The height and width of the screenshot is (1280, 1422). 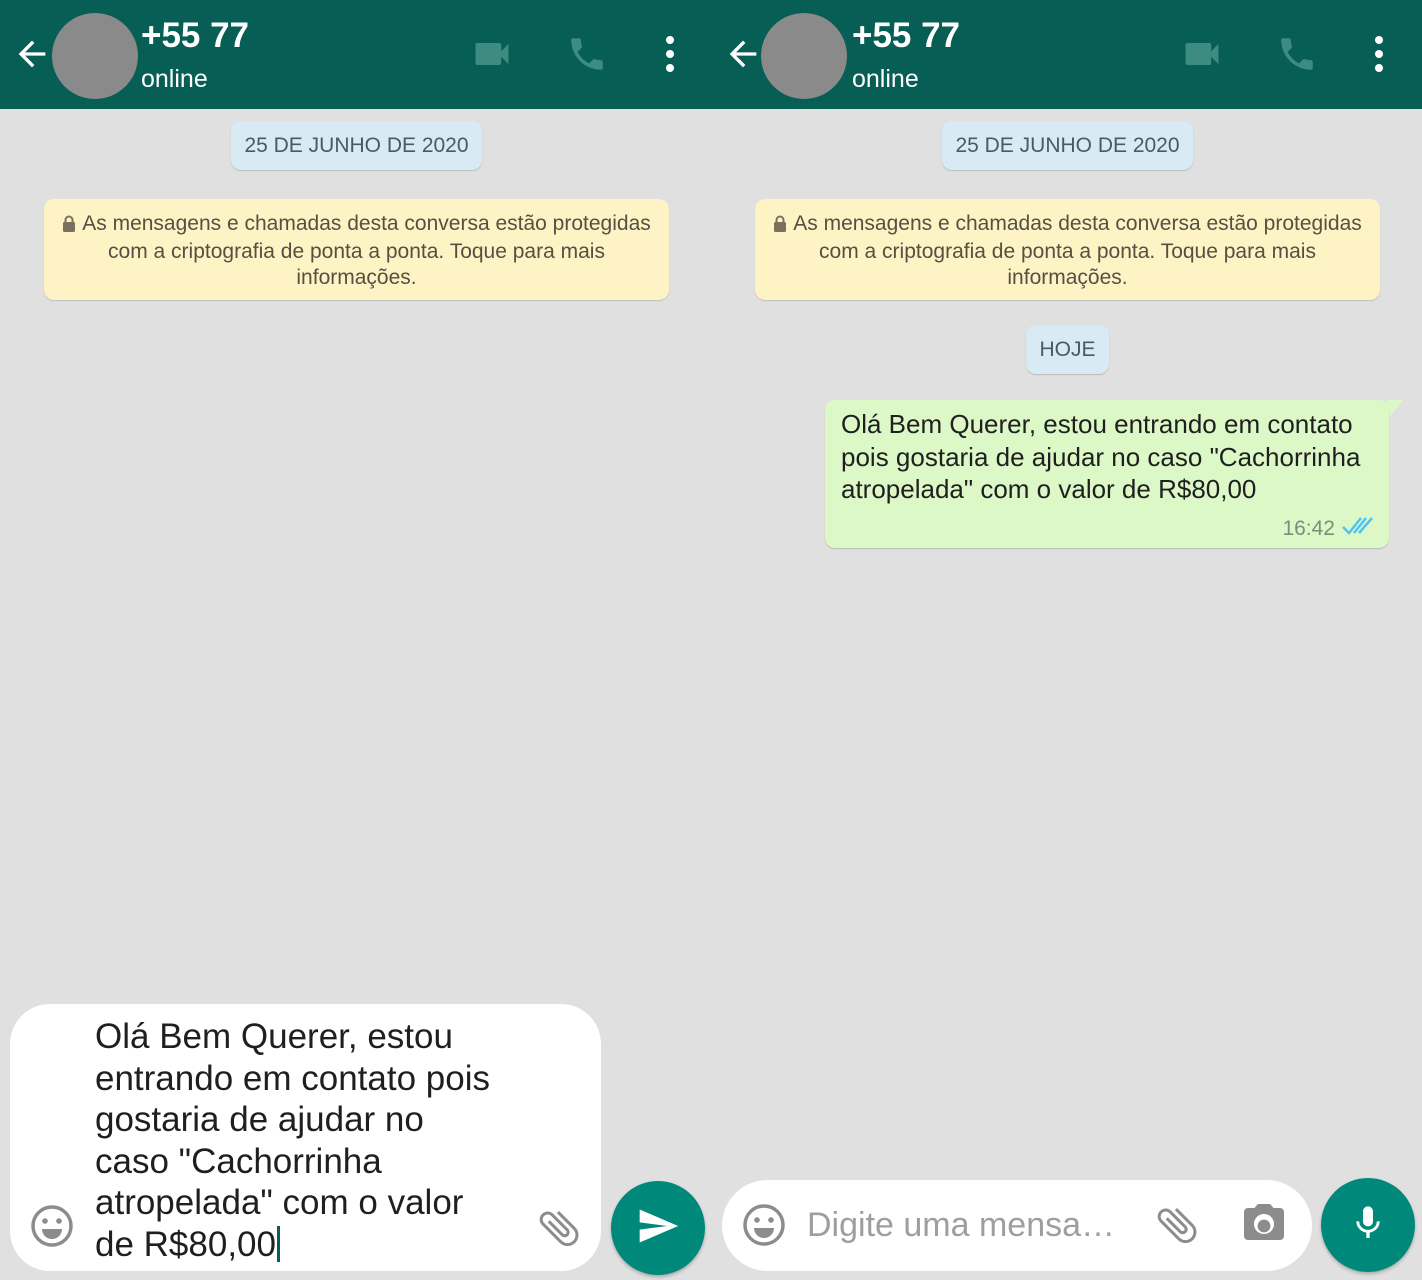 I want to click on today-divider: HOJE, so click(x=1067, y=349).